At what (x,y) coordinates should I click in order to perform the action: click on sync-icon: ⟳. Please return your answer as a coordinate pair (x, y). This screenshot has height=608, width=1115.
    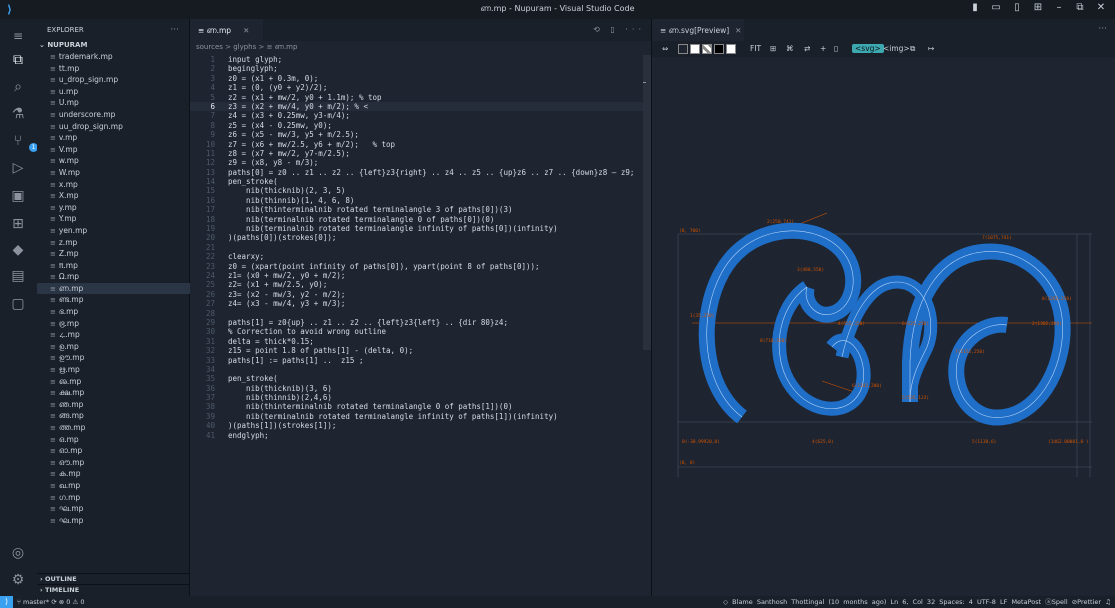
    Looking at the image, I should click on (55, 602).